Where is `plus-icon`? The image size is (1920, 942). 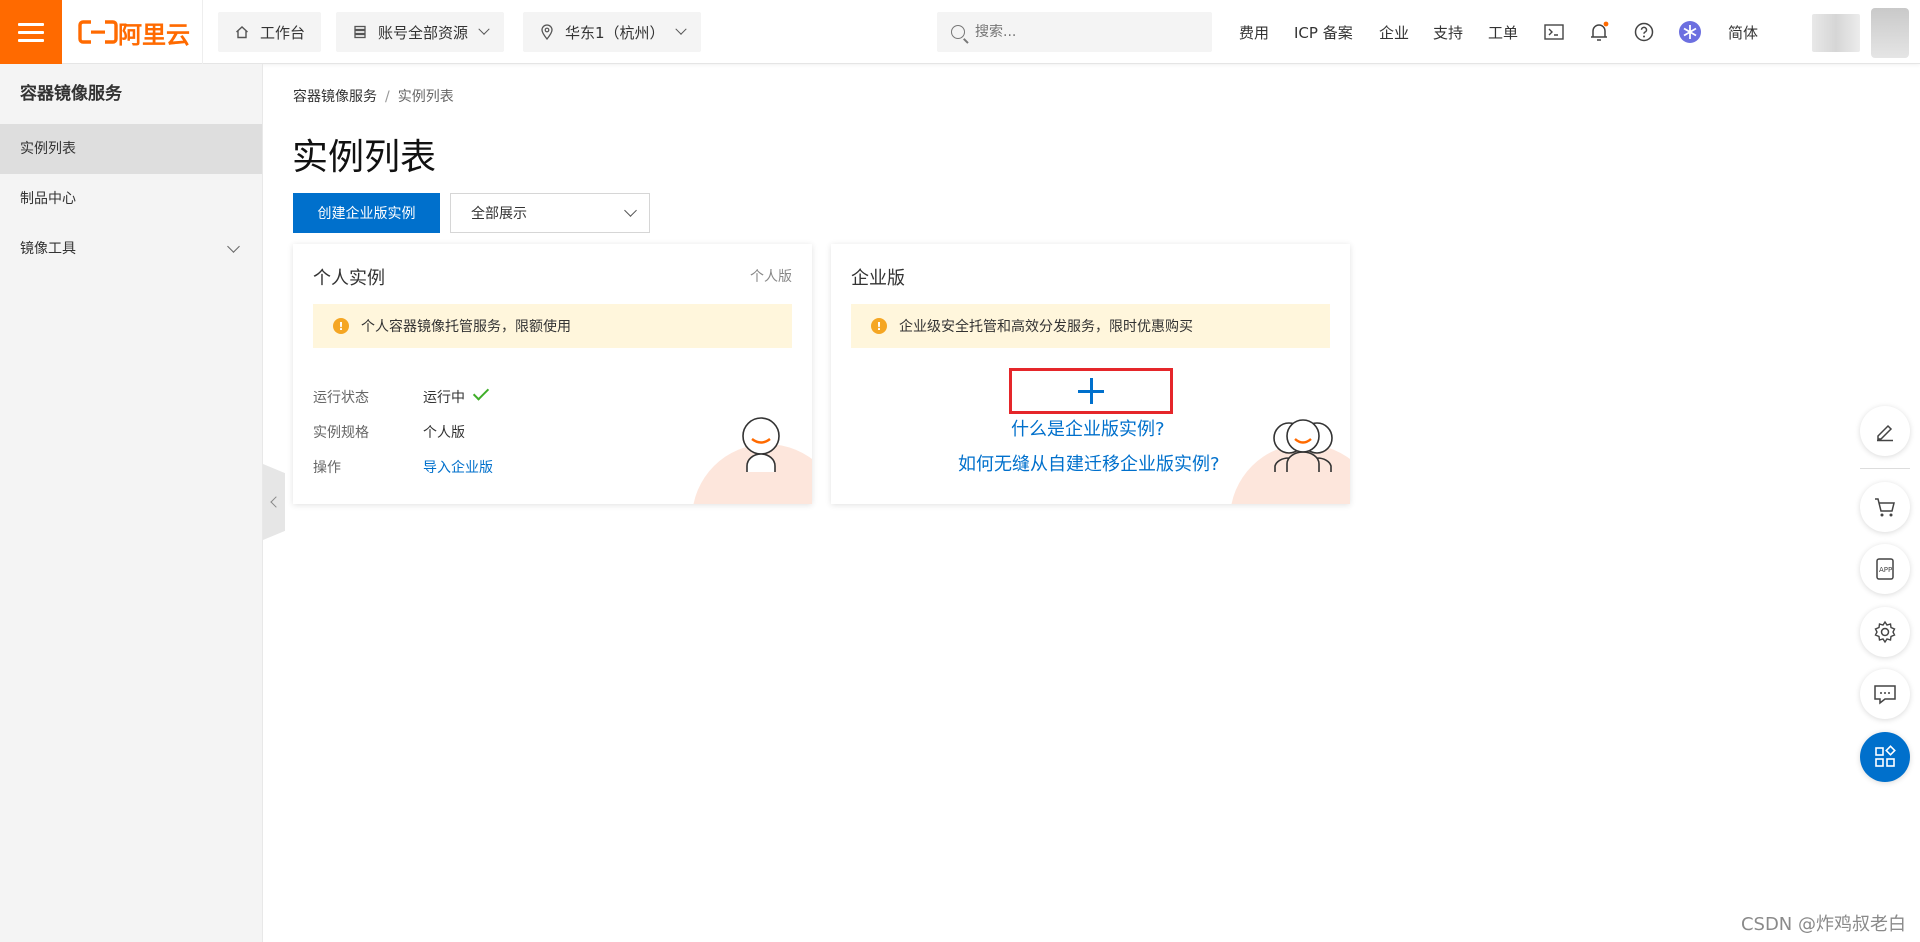
plus-icon is located at coordinates (1091, 391).